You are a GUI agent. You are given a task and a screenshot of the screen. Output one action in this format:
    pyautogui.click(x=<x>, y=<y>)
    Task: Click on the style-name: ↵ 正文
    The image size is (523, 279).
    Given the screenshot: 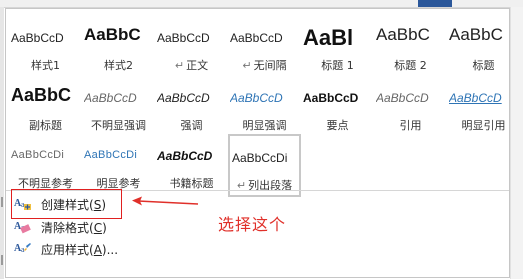 What is the action you would take?
    pyautogui.click(x=191, y=65)
    